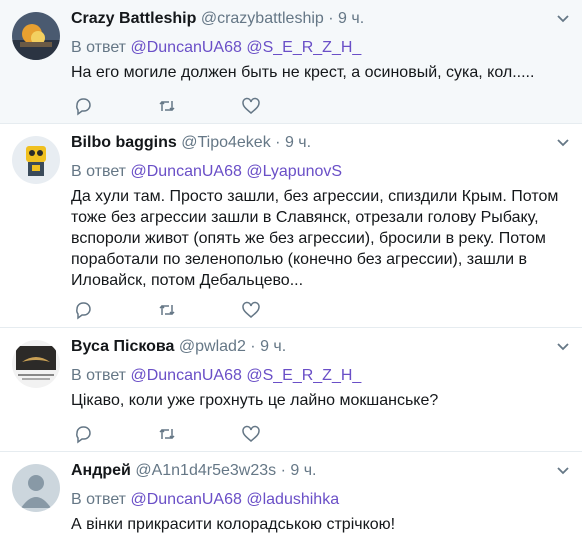 The height and width of the screenshot is (544, 582). I want to click on reply-context: В ответ @DuncanUA68 @ladushihka, so click(205, 500).